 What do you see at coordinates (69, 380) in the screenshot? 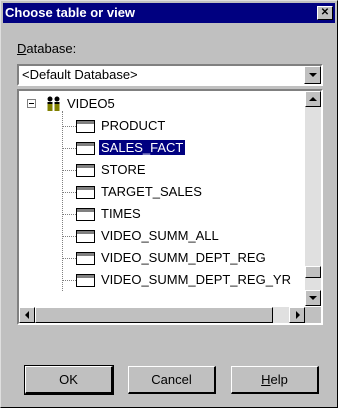
I see `ok-button: OK` at bounding box center [69, 380].